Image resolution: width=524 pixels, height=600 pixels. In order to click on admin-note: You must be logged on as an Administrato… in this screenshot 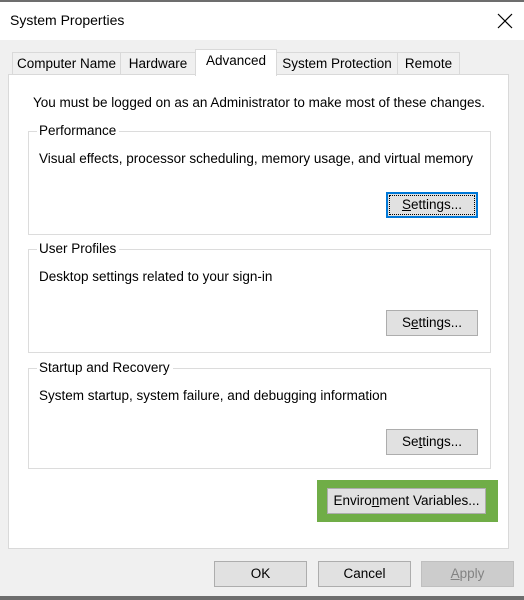, I will do `click(259, 102)`.